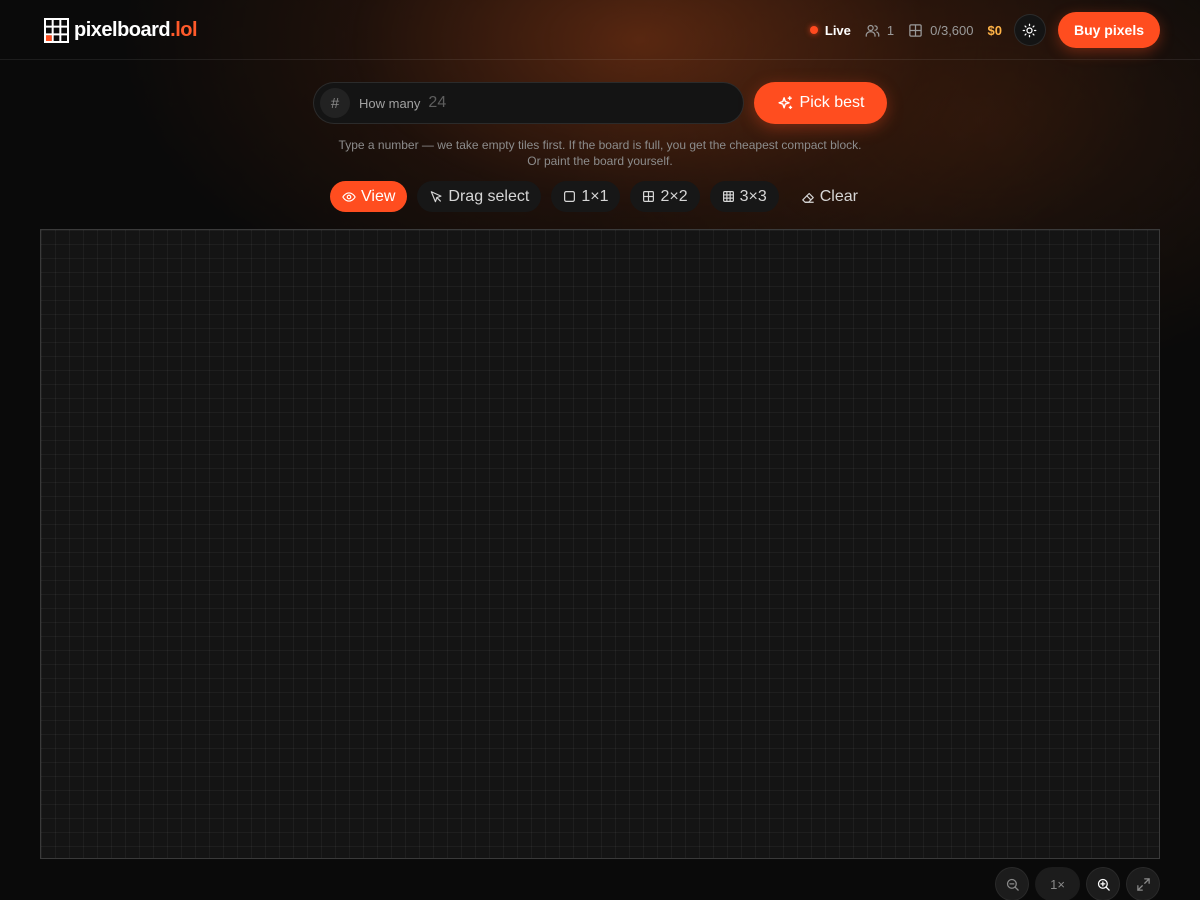 This screenshot has width=1200, height=900. I want to click on fullscreen-button, so click(1143, 883).